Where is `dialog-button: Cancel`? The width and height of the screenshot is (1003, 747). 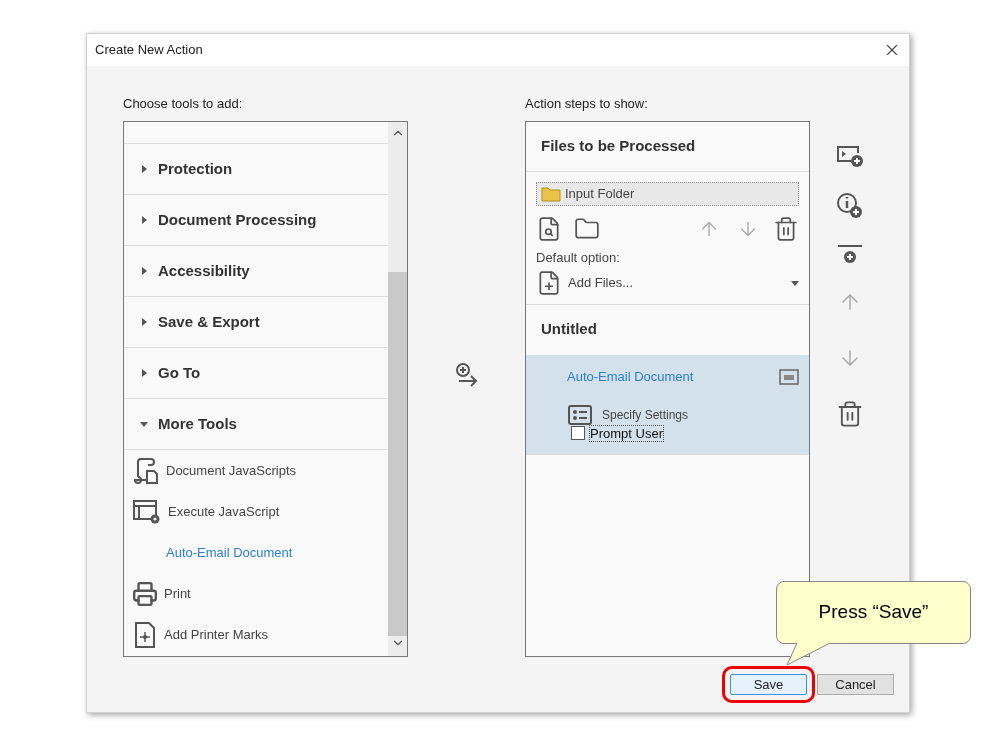
dialog-button: Cancel is located at coordinates (855, 685).